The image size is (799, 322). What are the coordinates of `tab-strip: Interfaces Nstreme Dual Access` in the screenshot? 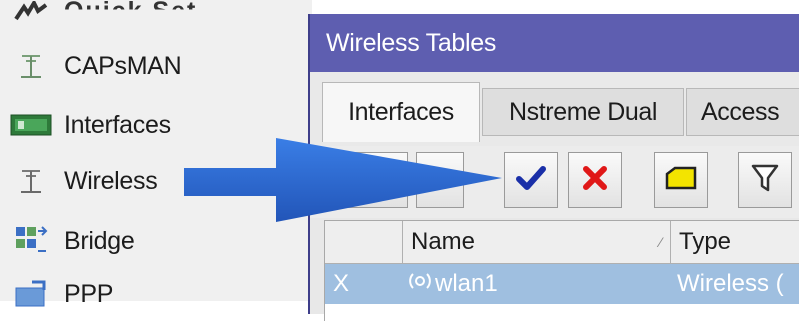 It's located at (554, 109).